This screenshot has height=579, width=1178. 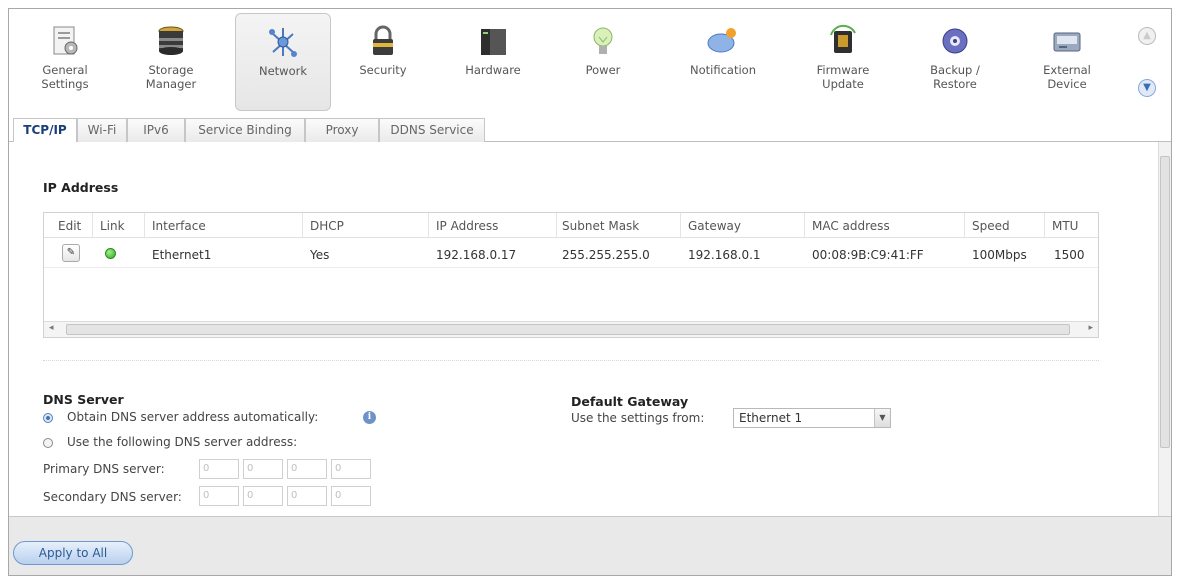 I want to click on tab-ddns-service: DDNS Service, so click(x=432, y=130).